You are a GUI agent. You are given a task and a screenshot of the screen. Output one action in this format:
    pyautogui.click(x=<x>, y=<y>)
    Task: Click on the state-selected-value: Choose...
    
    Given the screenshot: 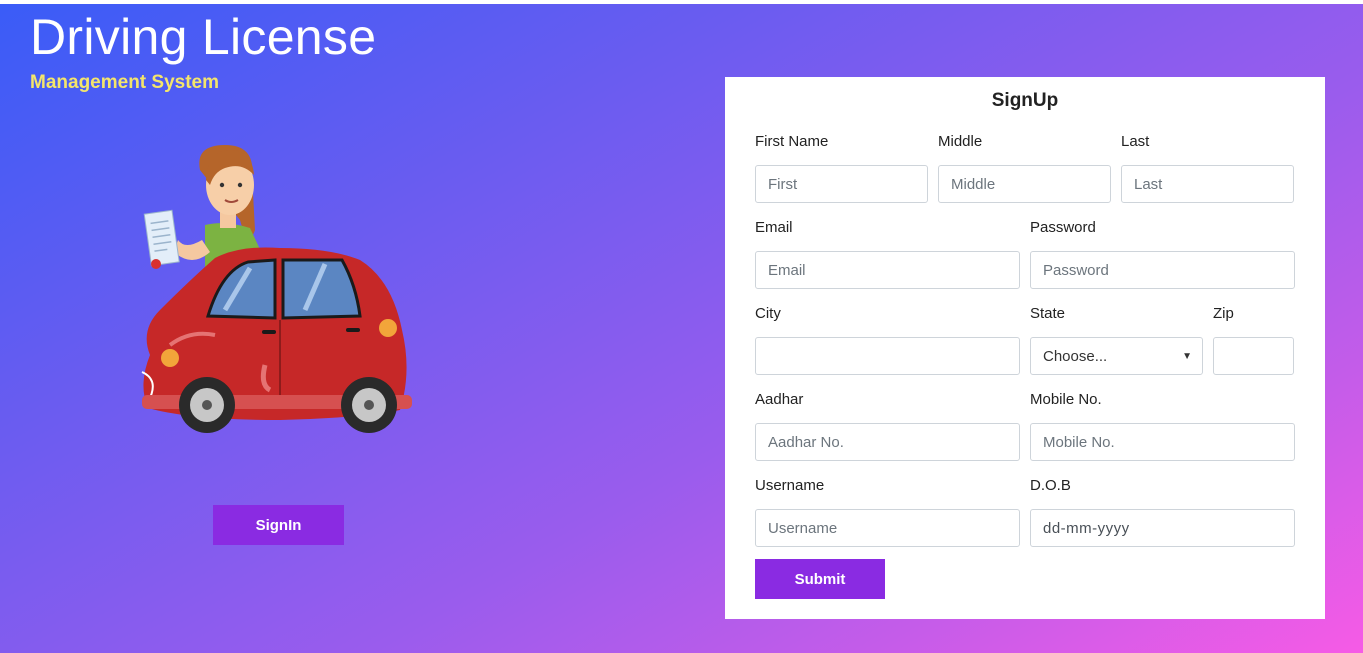 What is the action you would take?
    pyautogui.click(x=1075, y=356)
    